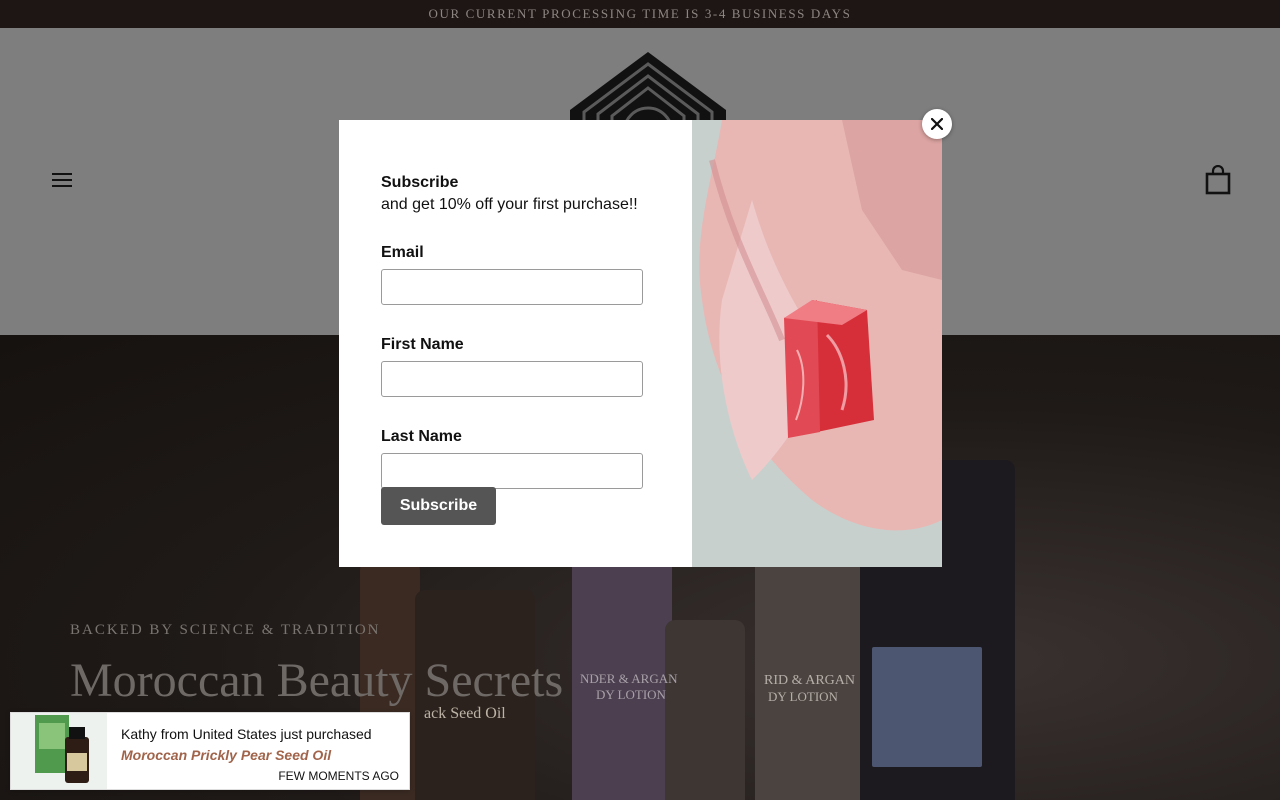 The width and height of the screenshot is (1280, 800). I want to click on bottle-label: RID & ARGAN, so click(810, 680).